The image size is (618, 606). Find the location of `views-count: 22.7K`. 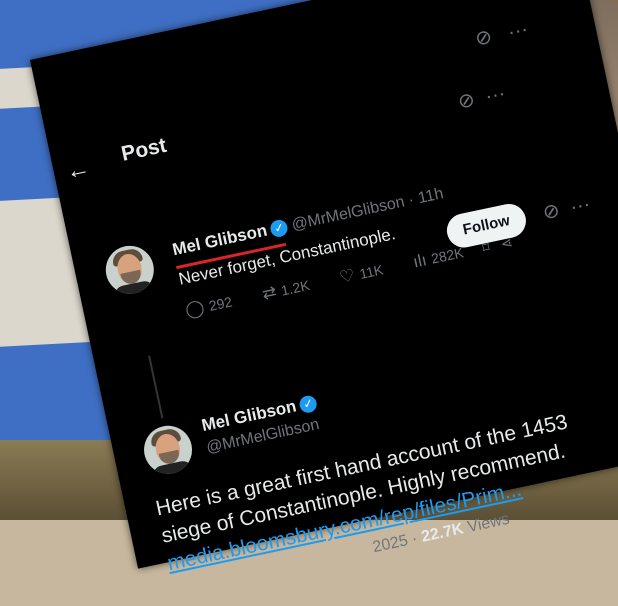

views-count: 22.7K is located at coordinates (442, 533).